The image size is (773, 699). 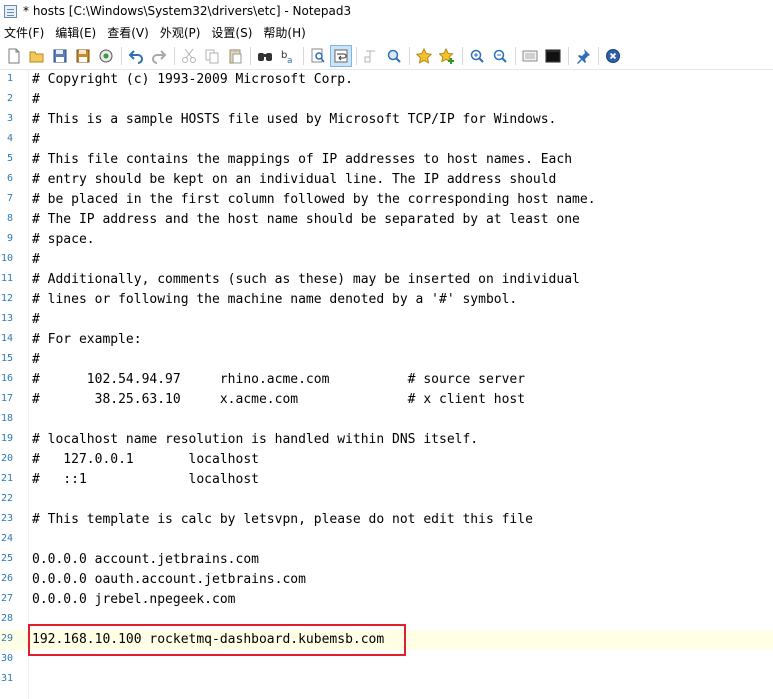 I want to click on editor-line: 18, so click(x=386, y=420).